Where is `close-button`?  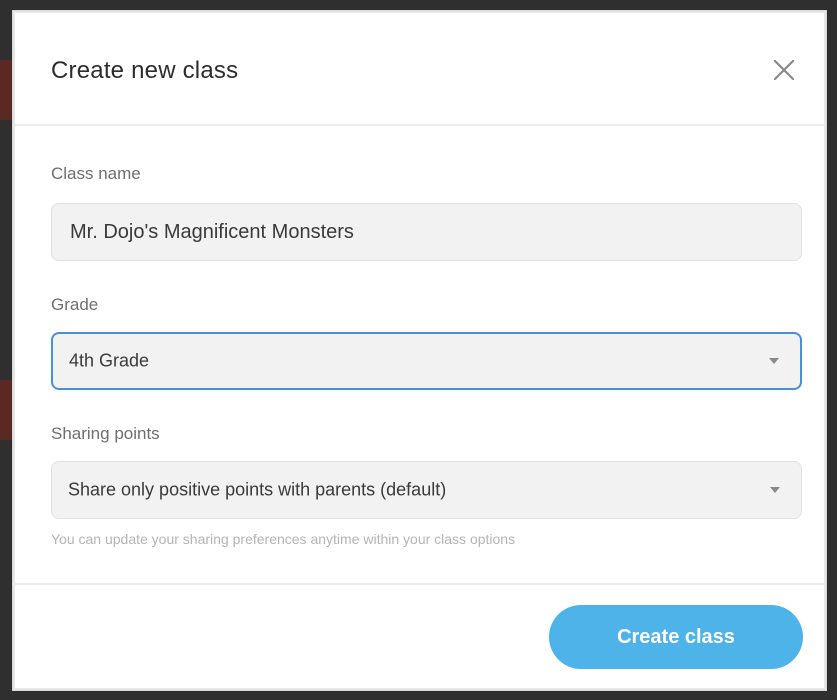 close-button is located at coordinates (784, 70).